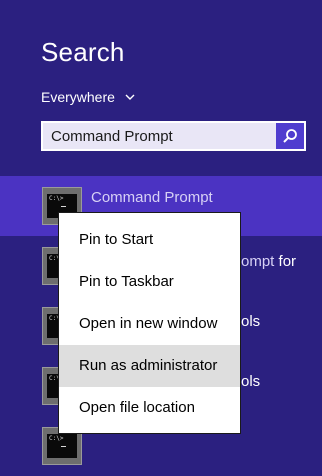  Describe the element at coordinates (149, 282) in the screenshot. I see `menu-item-pin-to-taskbar: Pin to Taskbar` at that location.